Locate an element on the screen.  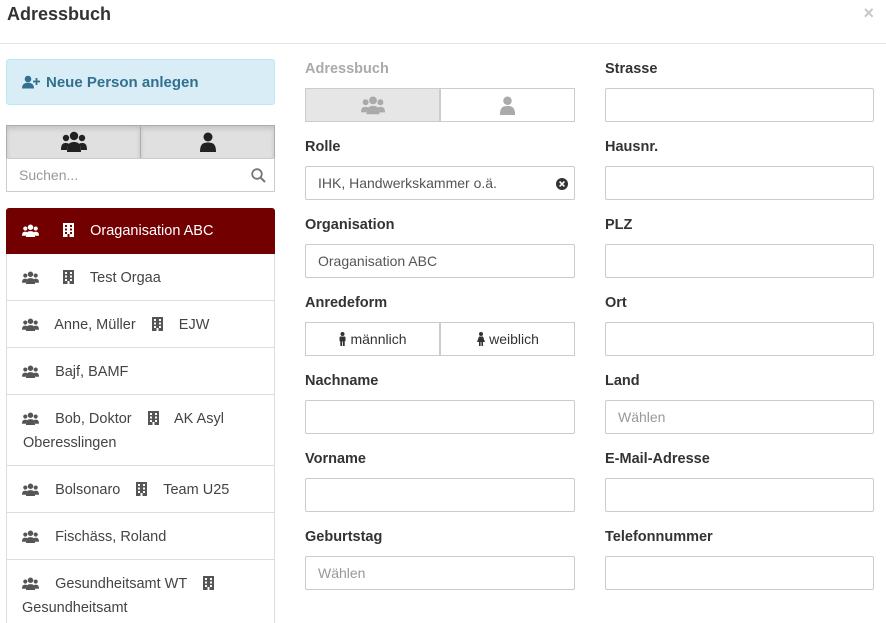
dialog-header: Adressbuch × is located at coordinates (443, 22).